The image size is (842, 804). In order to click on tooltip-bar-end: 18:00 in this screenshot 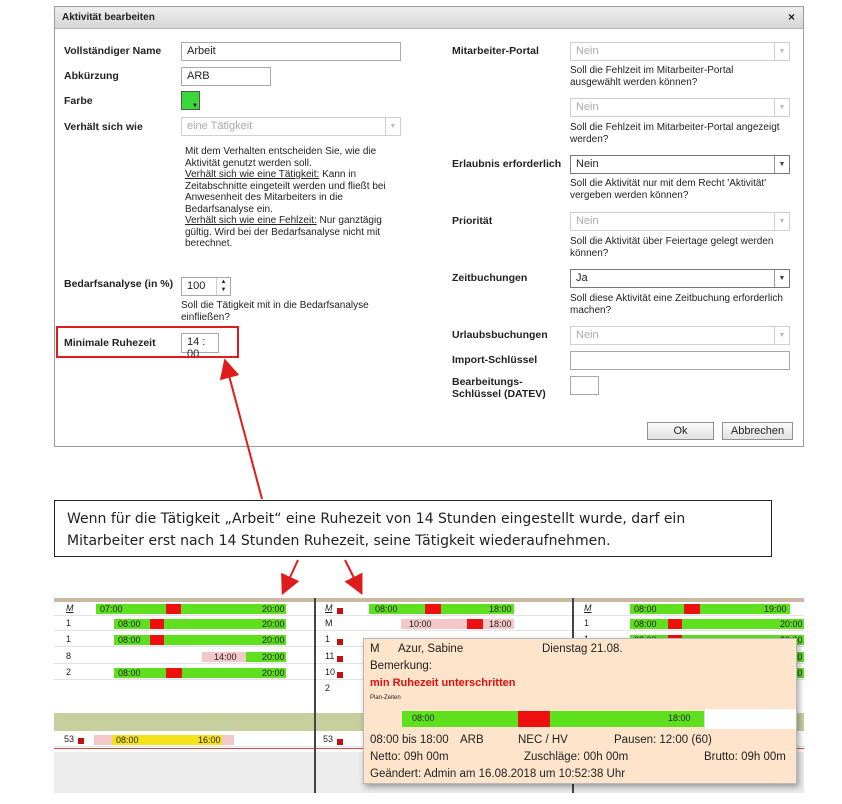, I will do `click(679, 718)`.